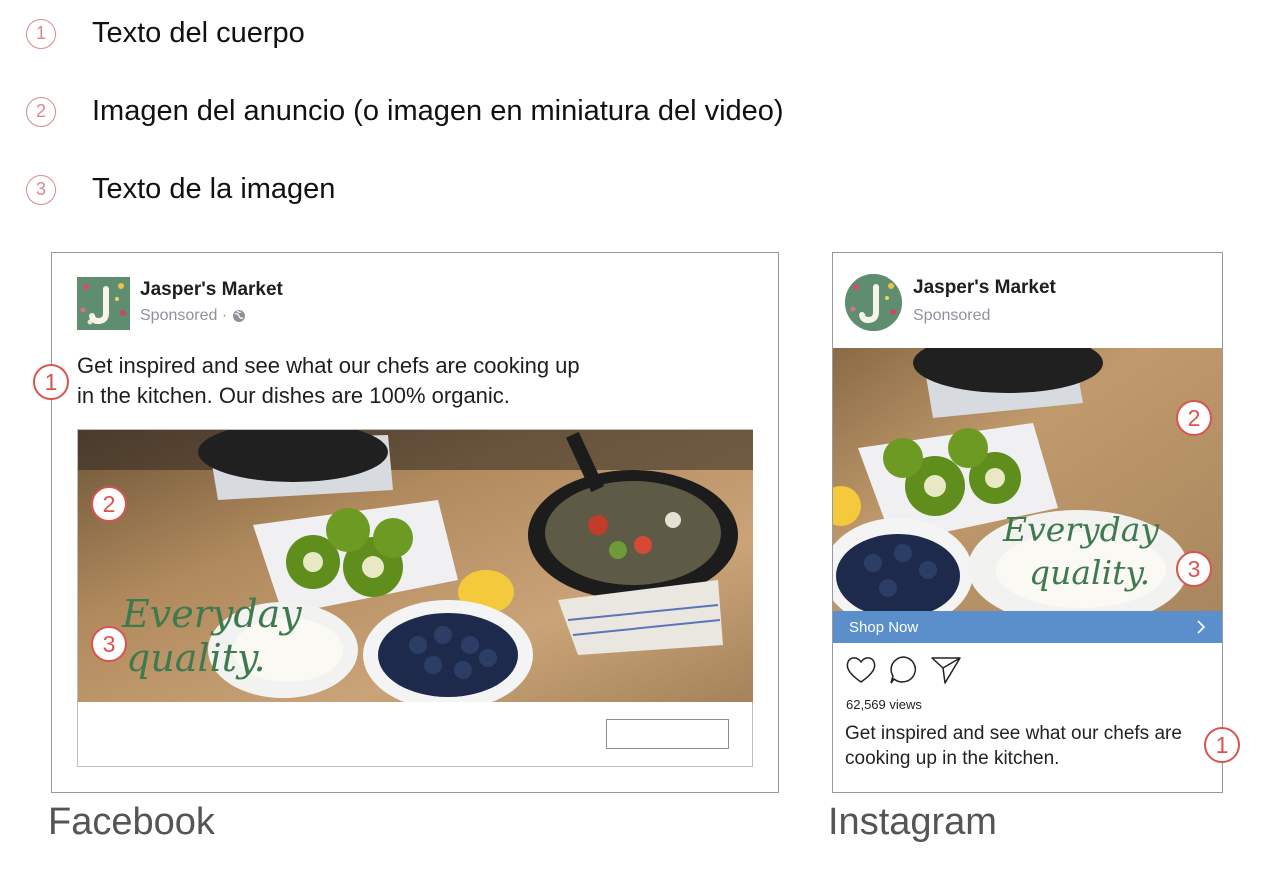  I want to click on legend-number: 2, so click(41, 111).